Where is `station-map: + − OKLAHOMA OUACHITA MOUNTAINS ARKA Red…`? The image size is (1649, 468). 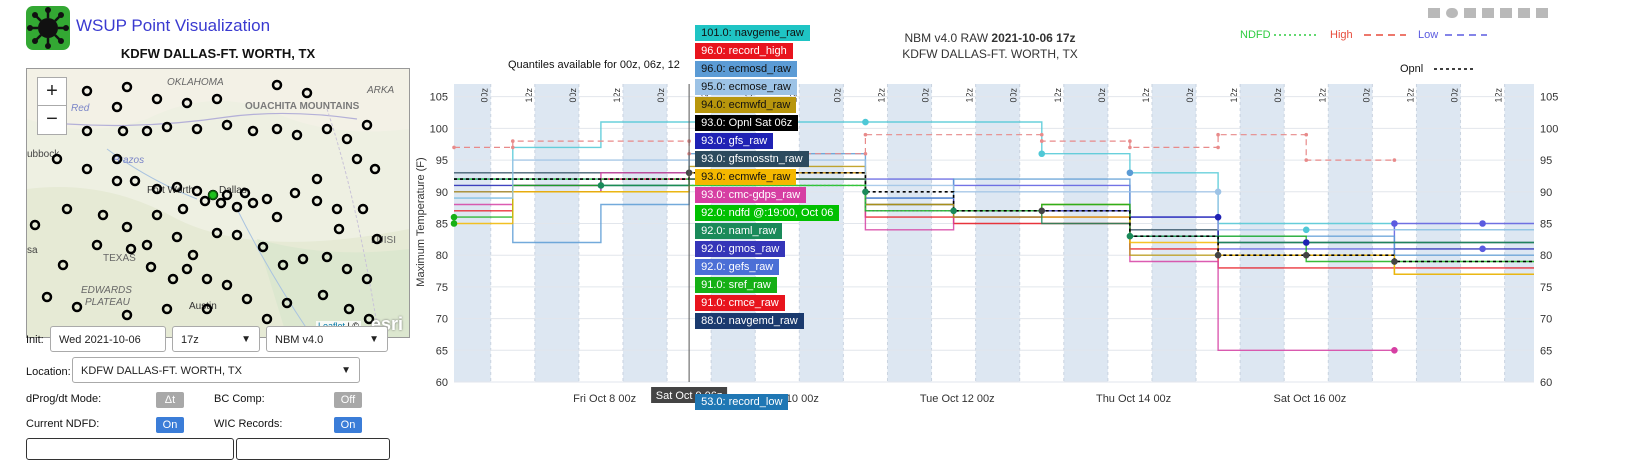 station-map: + − OKLAHOMA OUACHITA MOUNTAINS ARKA Red… is located at coordinates (218, 203).